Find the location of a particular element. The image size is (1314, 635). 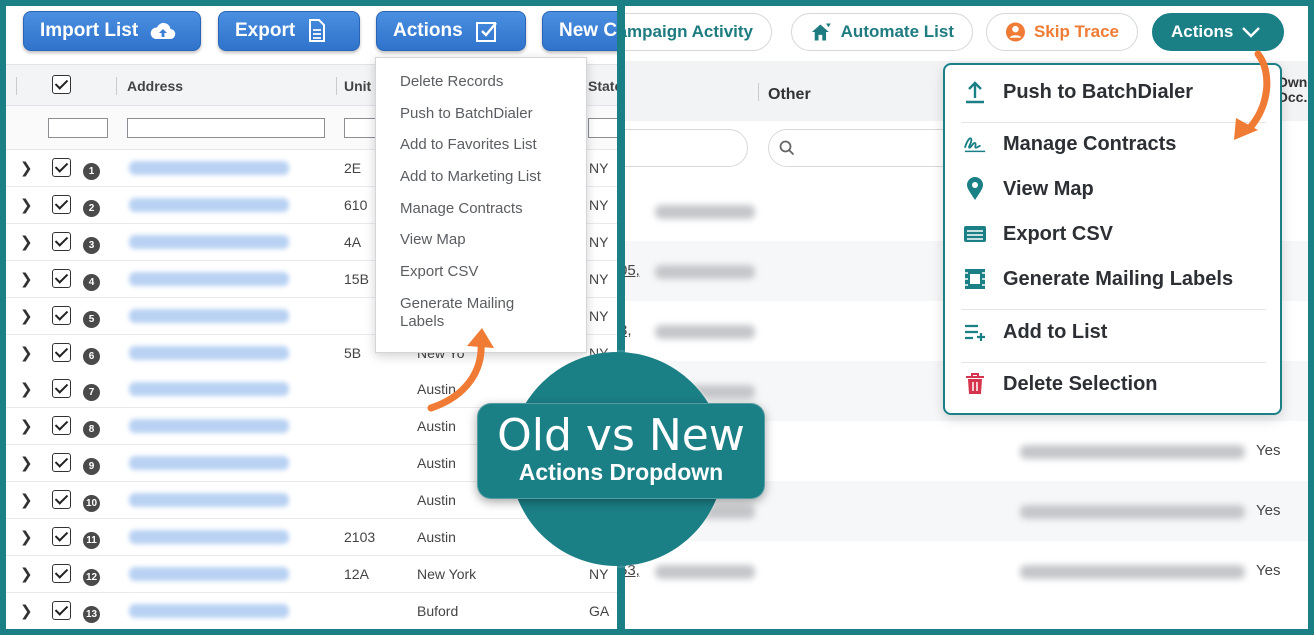

row-number-badge: 12 is located at coordinates (91, 577).